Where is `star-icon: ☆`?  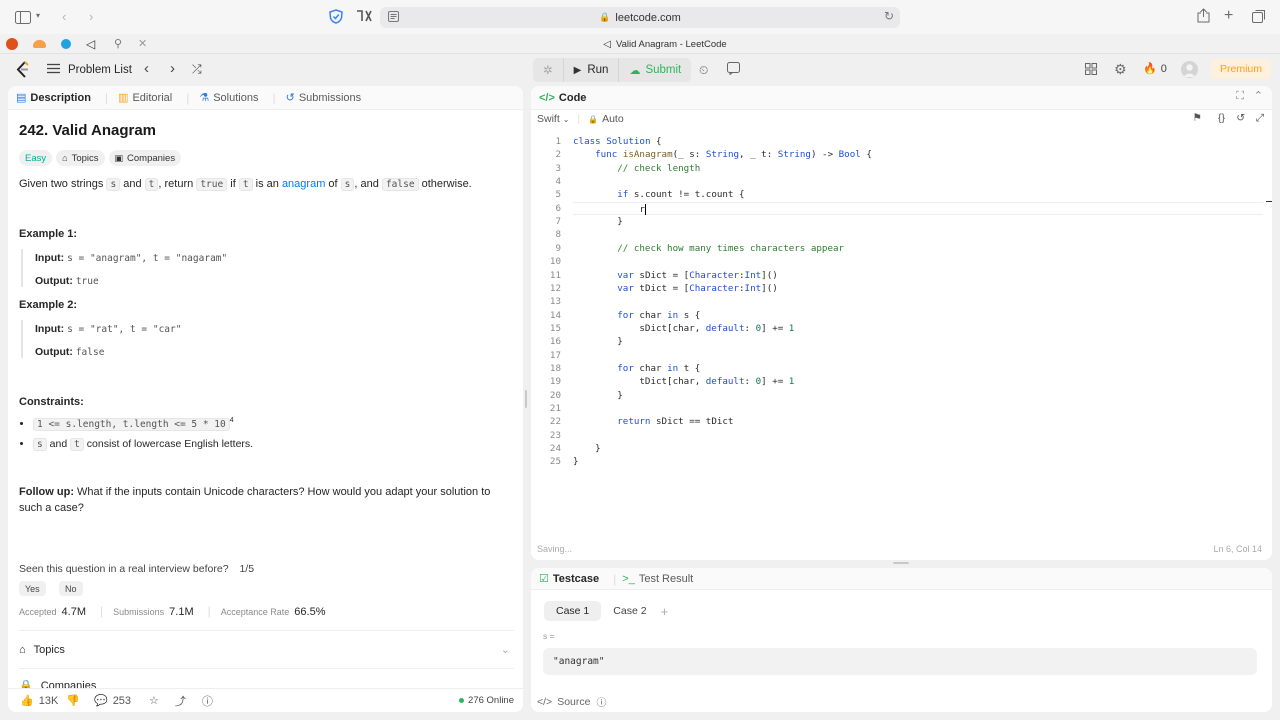 star-icon: ☆ is located at coordinates (154, 700).